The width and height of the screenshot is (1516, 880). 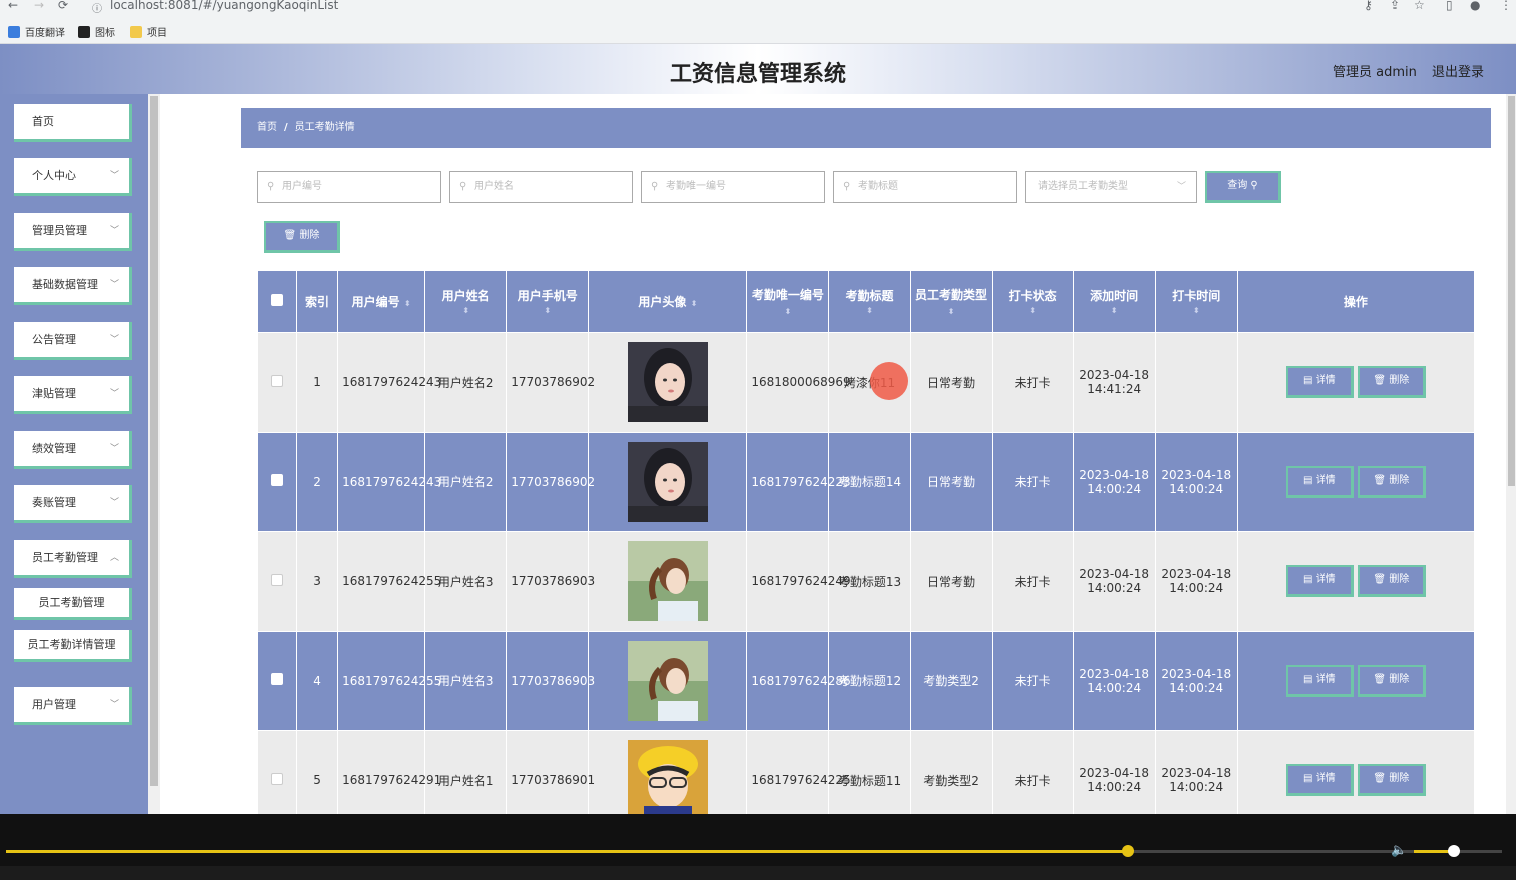 What do you see at coordinates (1032, 301) in the screenshot?
I see `col-status: 打卡状态 ⬍` at bounding box center [1032, 301].